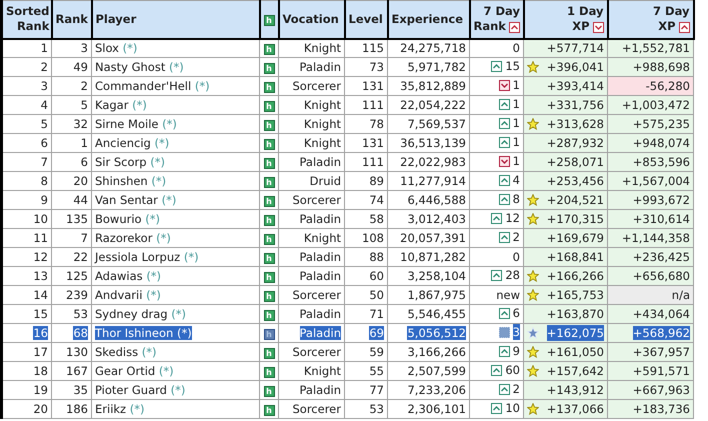 The height and width of the screenshot is (421, 708). What do you see at coordinates (107, 48) in the screenshot?
I see `player-link: Slox` at bounding box center [107, 48].